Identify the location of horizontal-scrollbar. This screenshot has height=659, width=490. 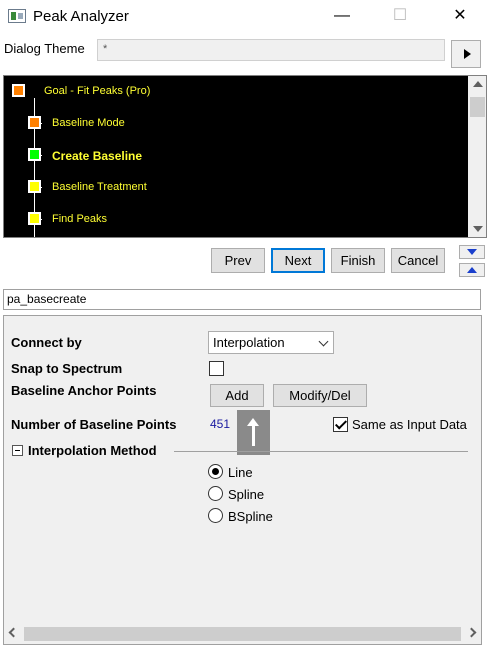
(242, 634).